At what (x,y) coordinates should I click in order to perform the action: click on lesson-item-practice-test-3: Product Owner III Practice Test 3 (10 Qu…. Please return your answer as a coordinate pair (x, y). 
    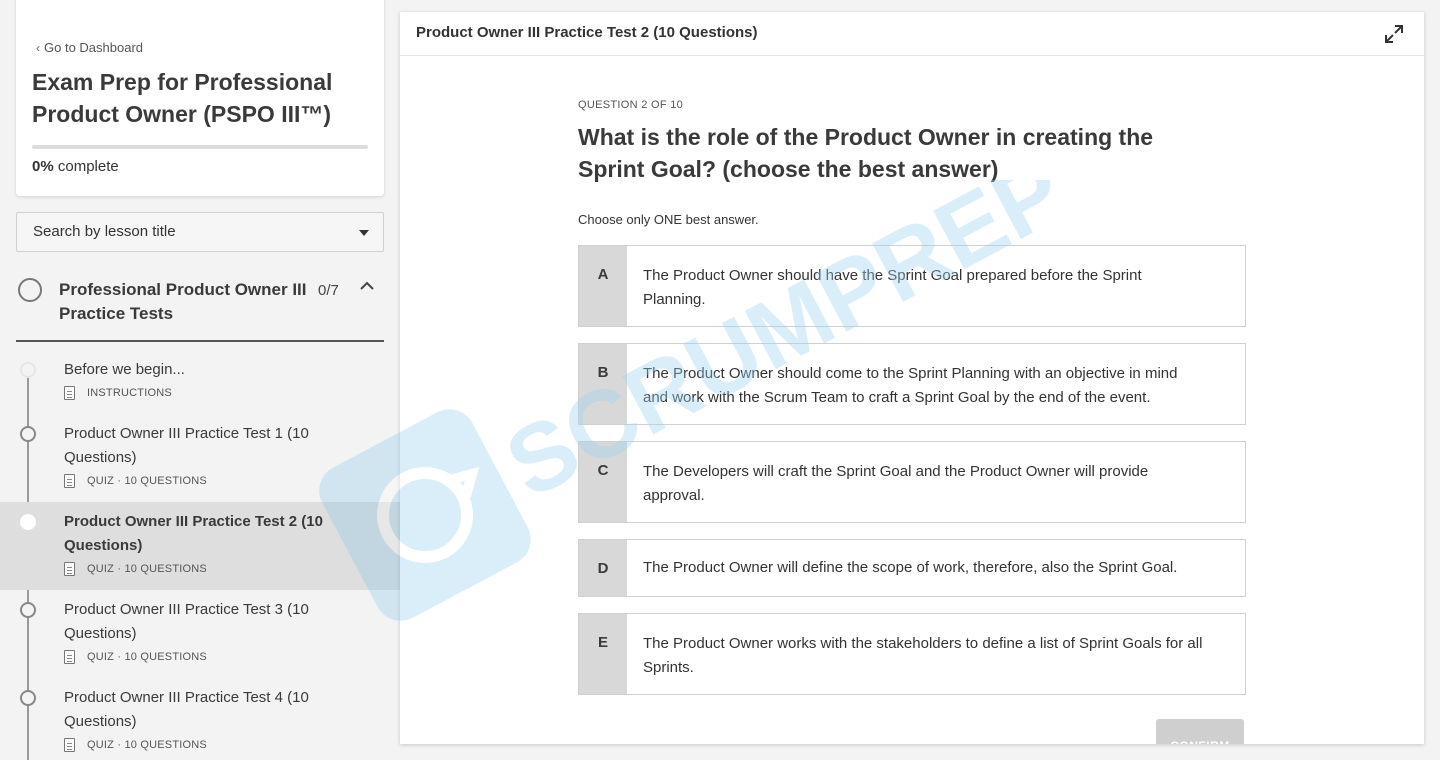
    Looking at the image, I should click on (200, 634).